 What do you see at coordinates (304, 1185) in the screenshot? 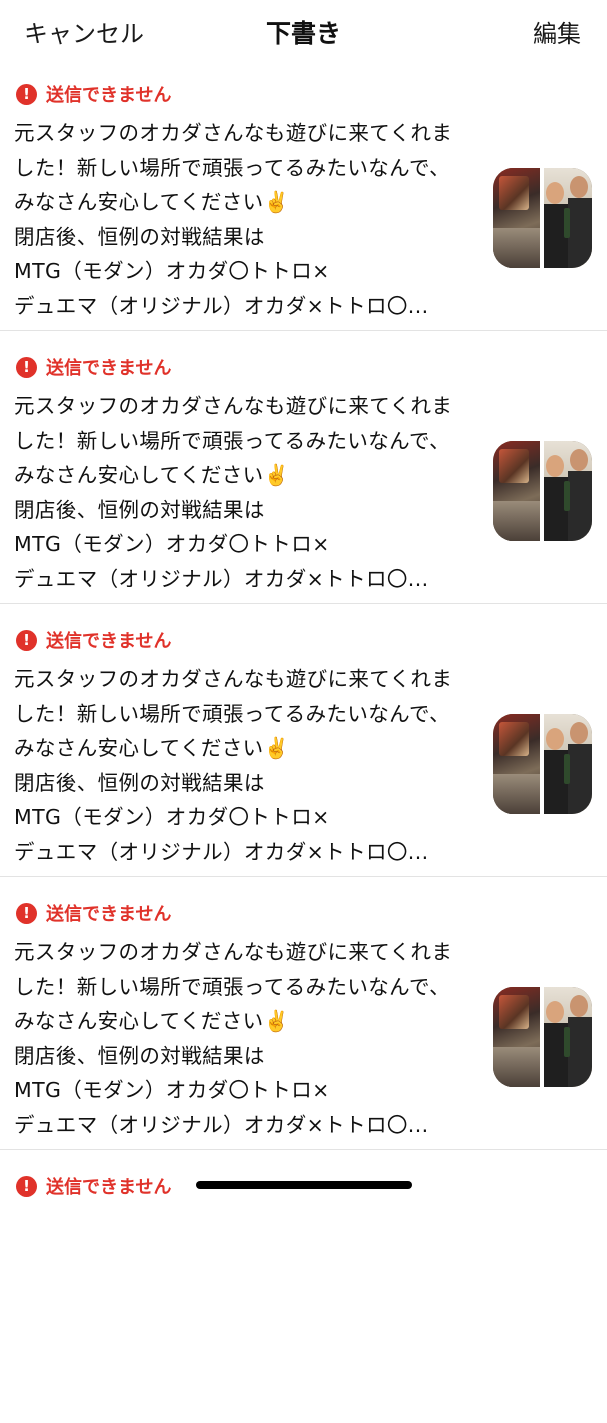
I see `home-indicator` at bounding box center [304, 1185].